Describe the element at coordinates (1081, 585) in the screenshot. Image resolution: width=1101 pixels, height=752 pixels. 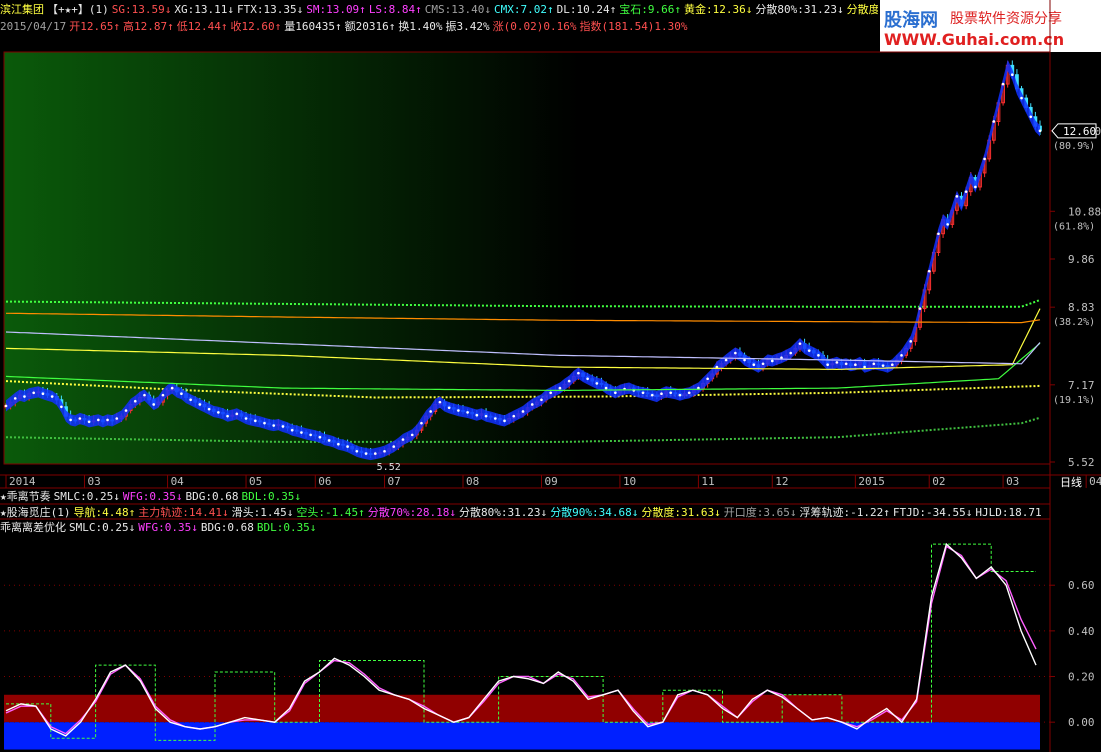
I see `osc-y-label: 0.60` at that location.